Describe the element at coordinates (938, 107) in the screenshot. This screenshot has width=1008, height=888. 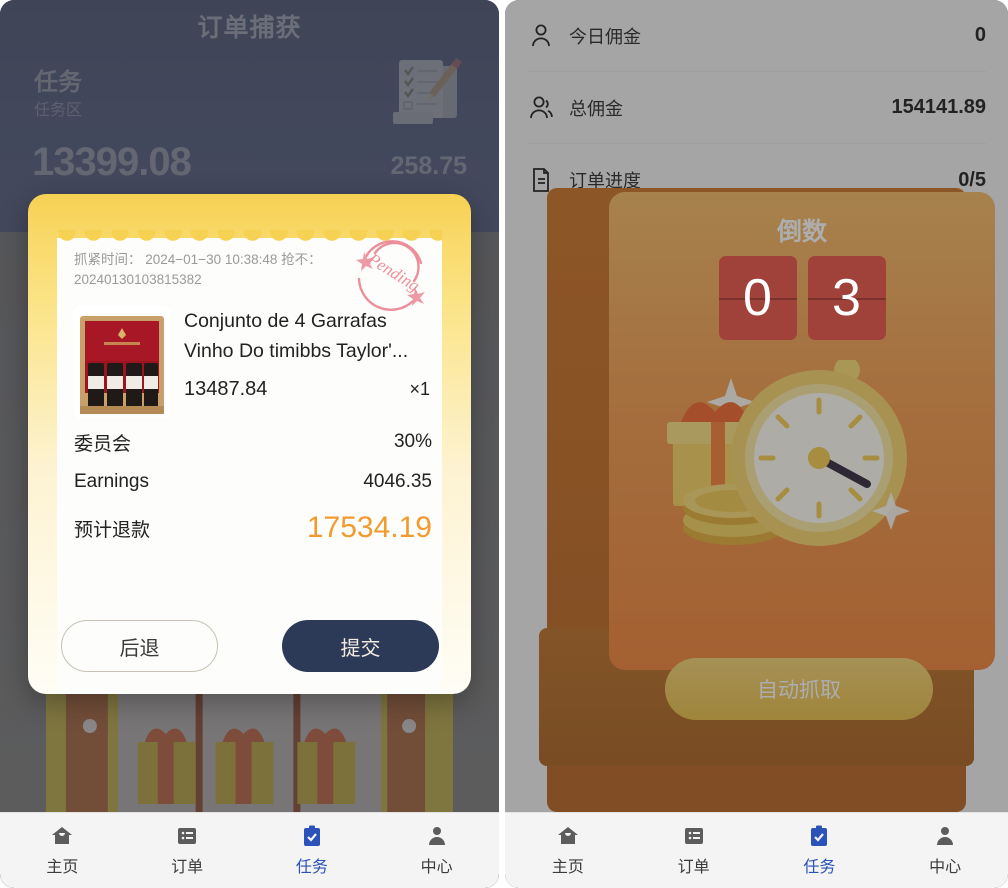
I see `stat-value-total-commission: 154141.89` at that location.